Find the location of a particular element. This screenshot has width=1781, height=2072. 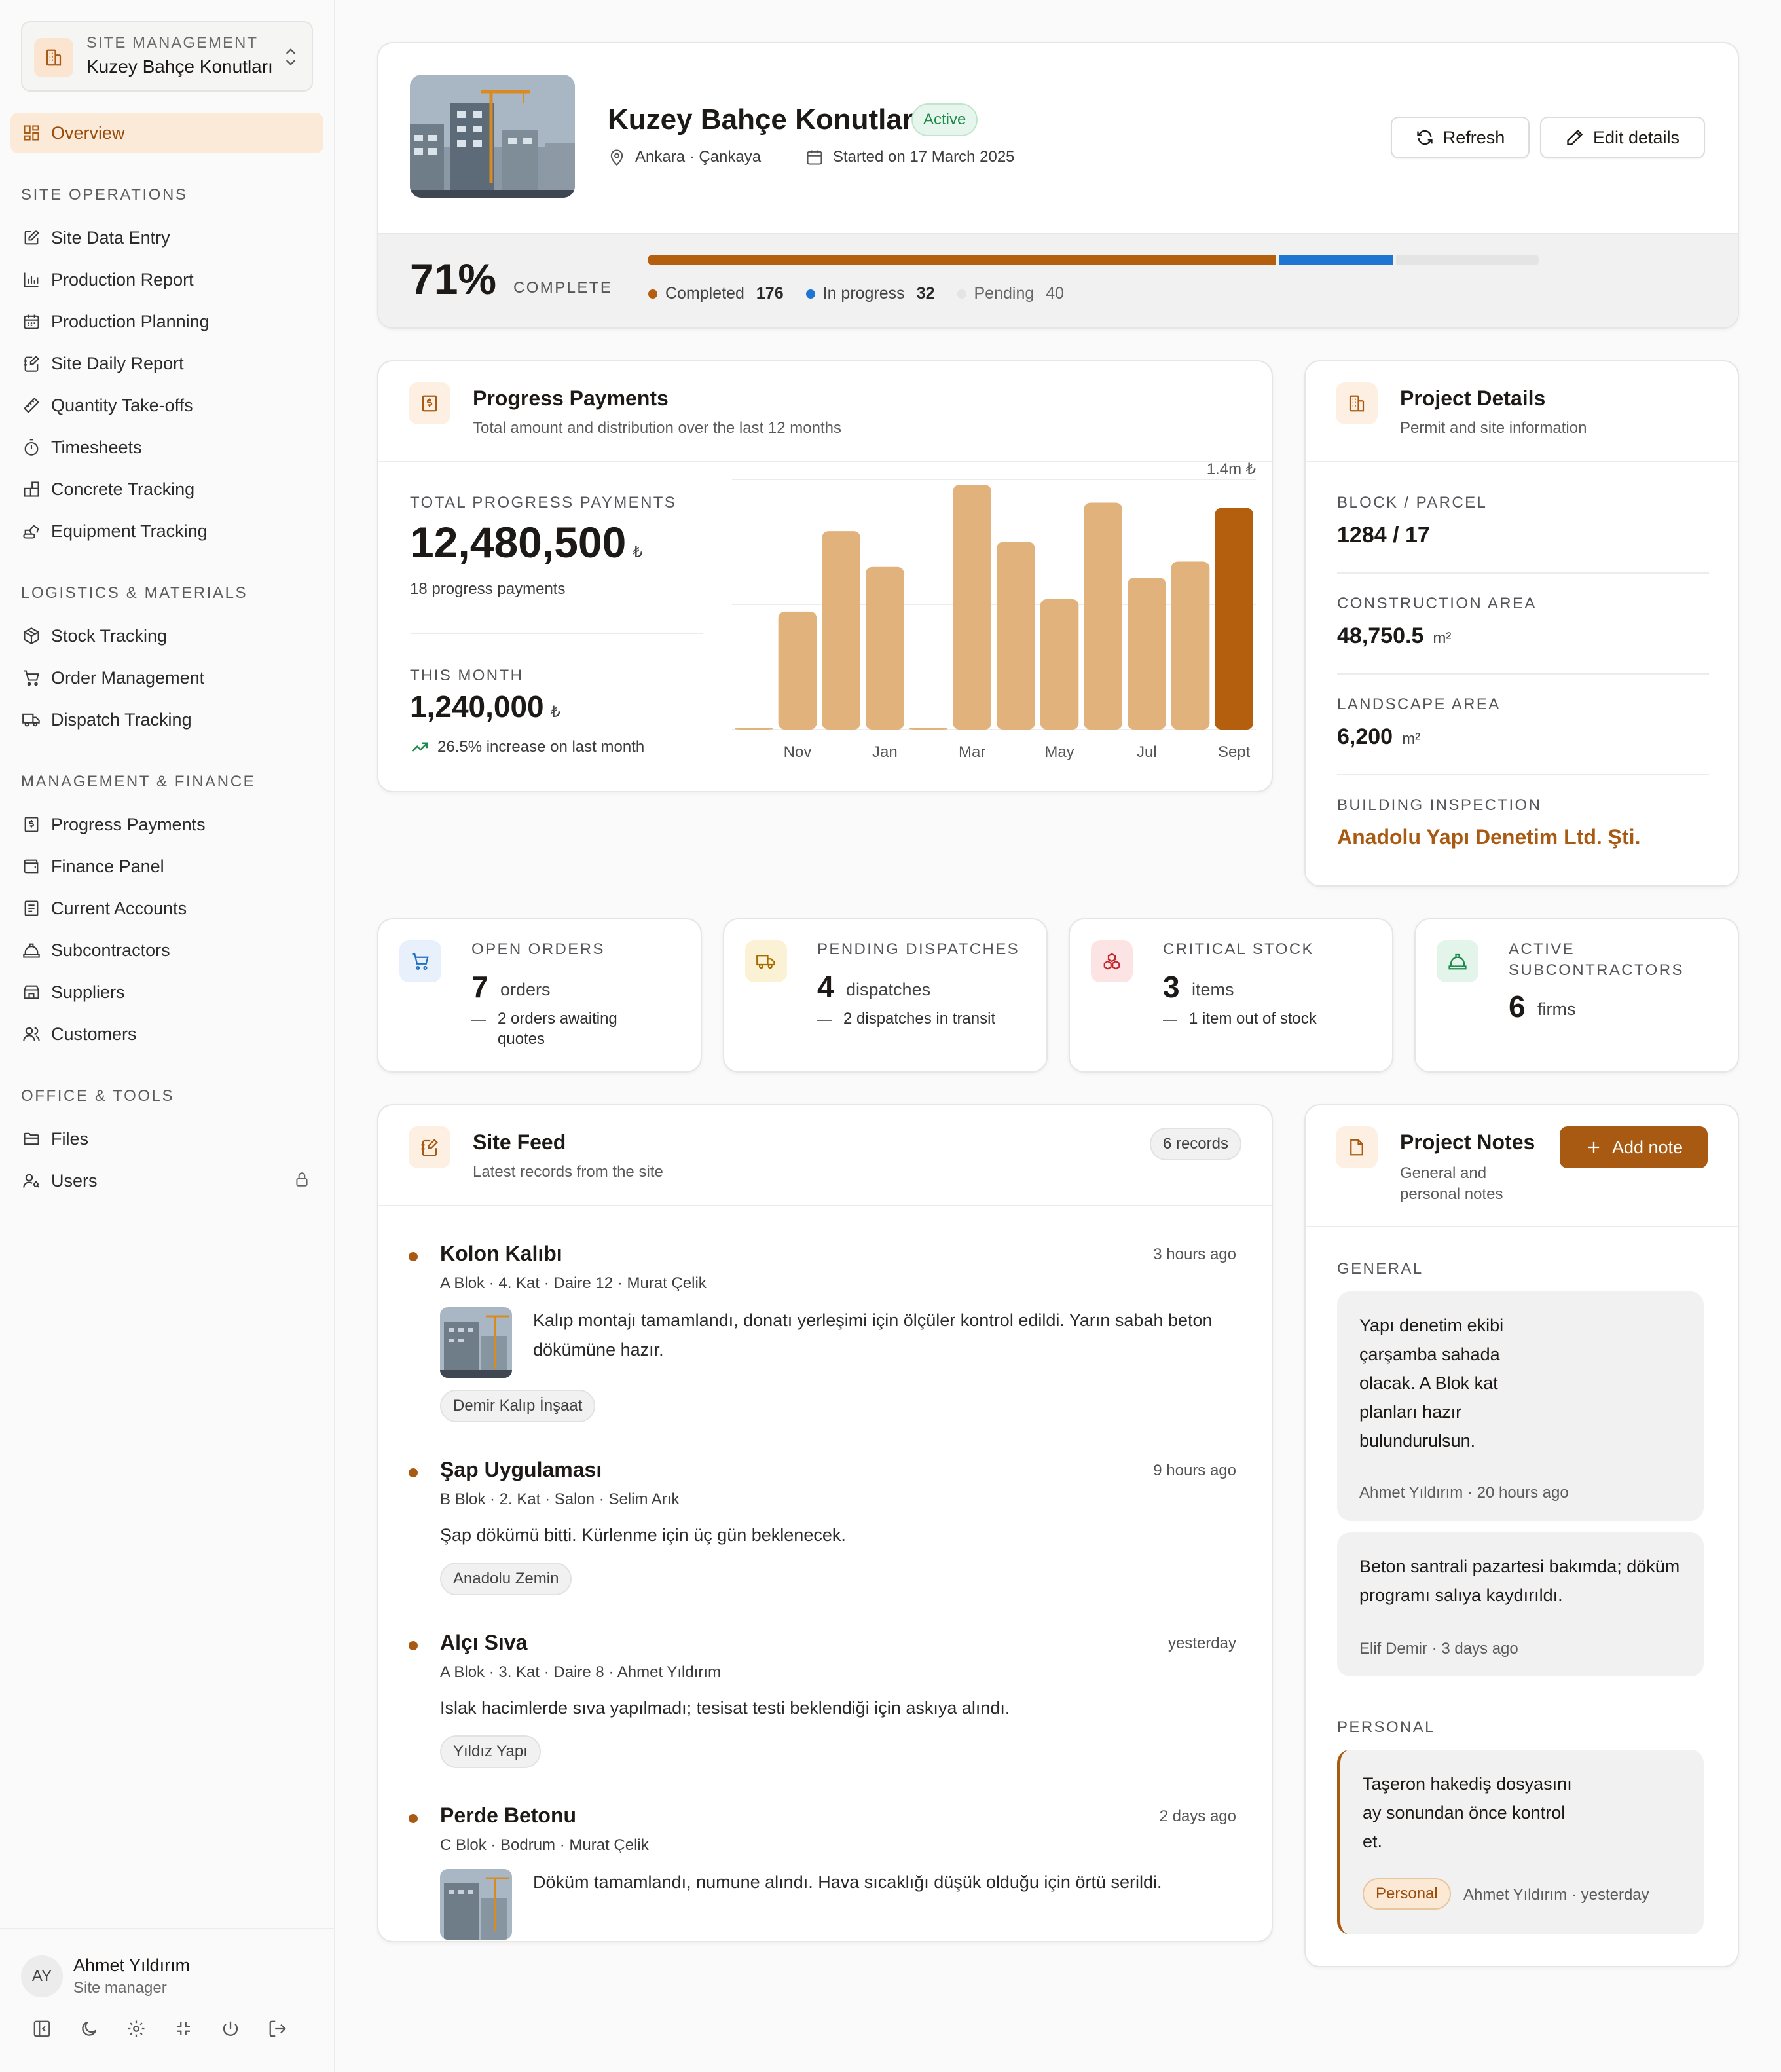

notes-subtitle: General and personal notes is located at coordinates (1451, 1183).